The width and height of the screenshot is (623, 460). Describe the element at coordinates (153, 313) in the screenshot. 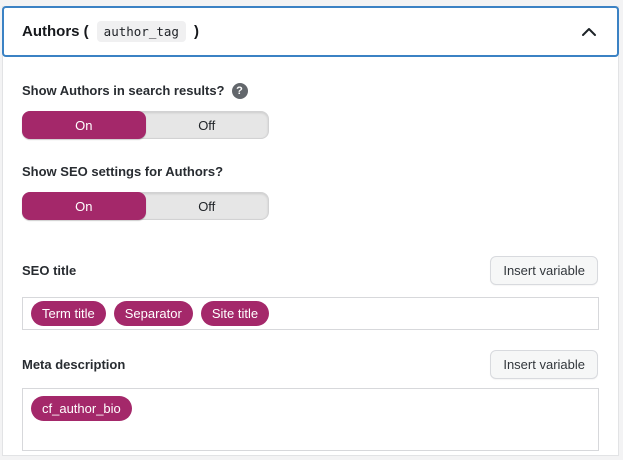

I see `variable-pill: Separator` at that location.